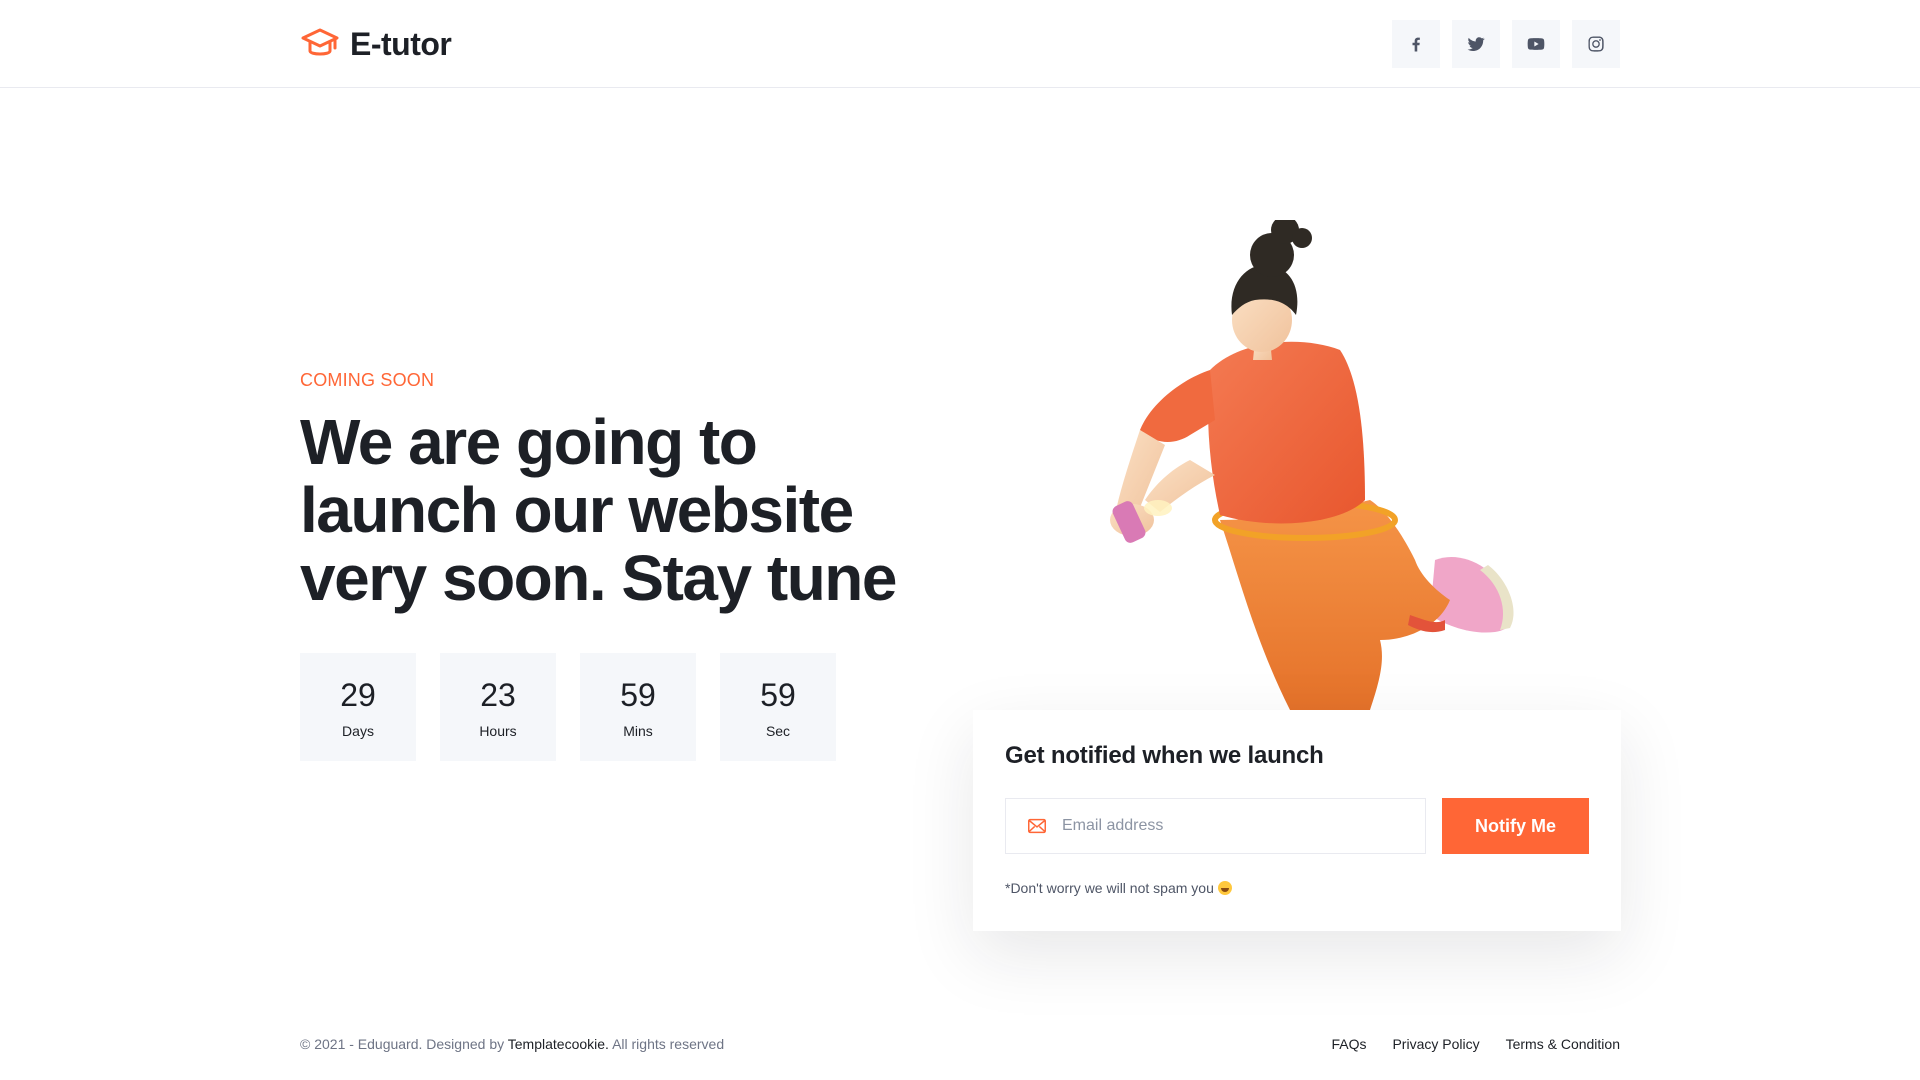 The height and width of the screenshot is (1080, 1920). I want to click on twitter-button, so click(1476, 44).